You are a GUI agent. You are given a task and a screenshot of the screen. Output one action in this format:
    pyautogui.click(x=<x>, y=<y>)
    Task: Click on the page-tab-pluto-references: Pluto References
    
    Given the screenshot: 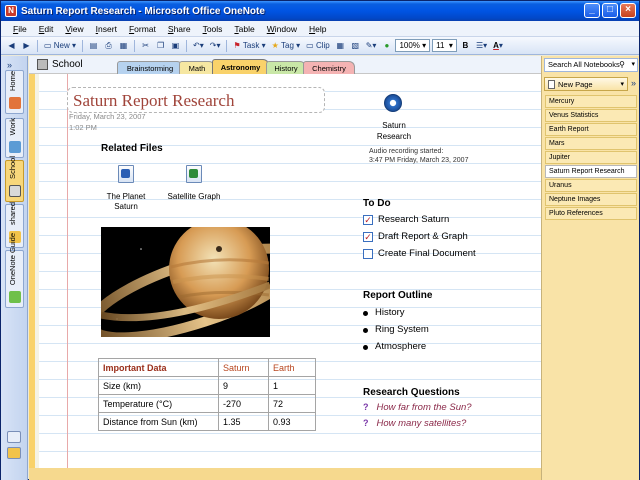 What is the action you would take?
    pyautogui.click(x=591, y=213)
    